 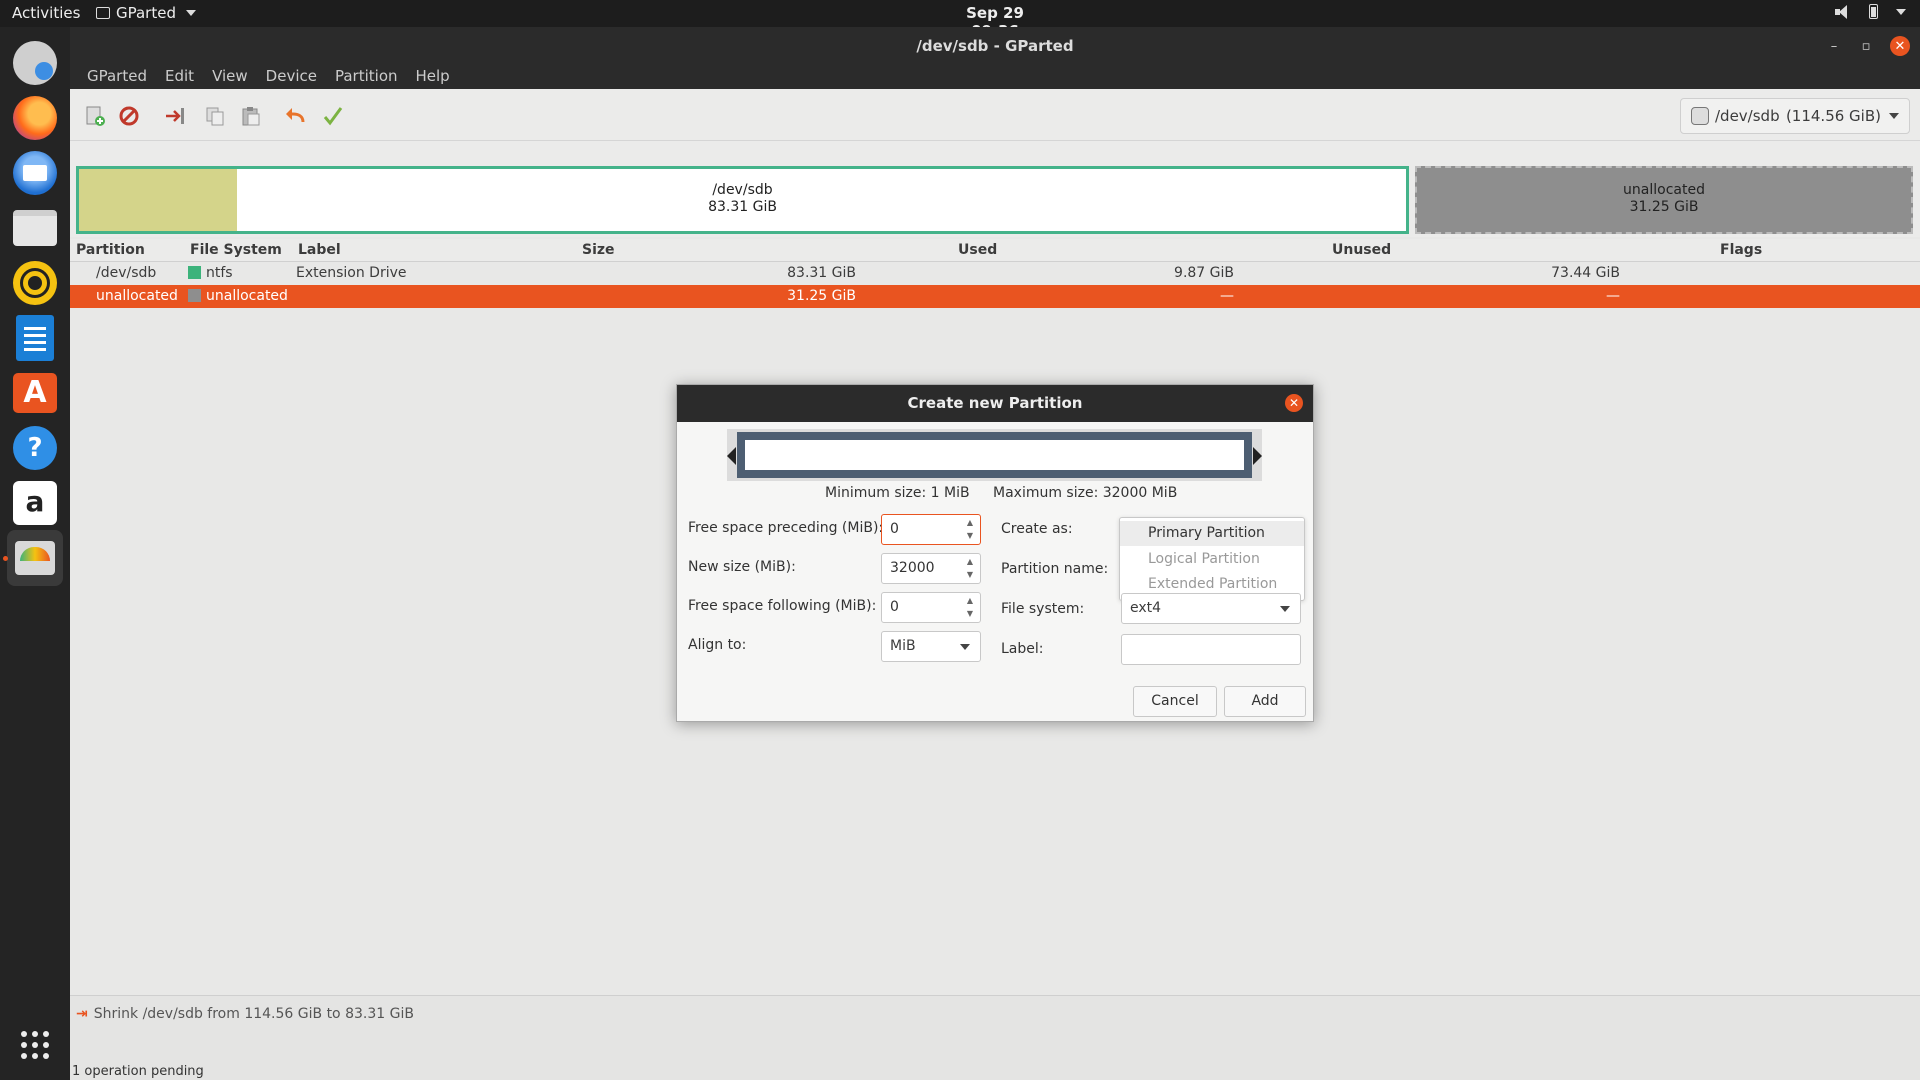 I want to click on dock-installer, so click(x=35, y=63).